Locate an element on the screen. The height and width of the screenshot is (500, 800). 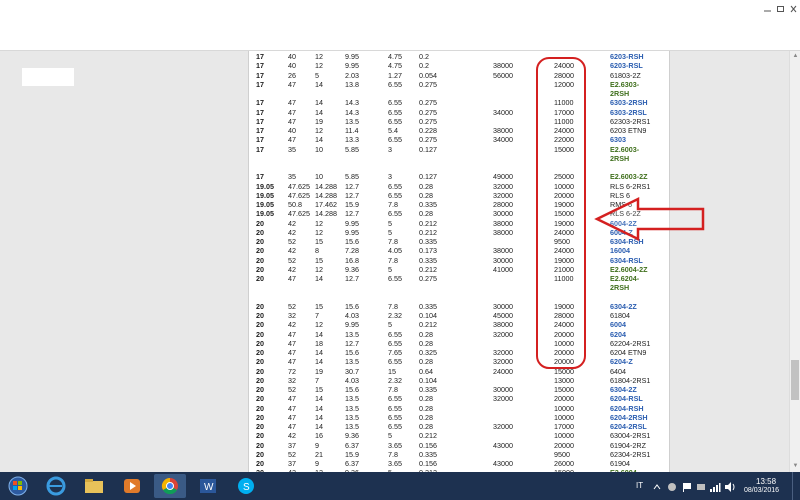
language-indicator: IT is located at coordinates (639, 485).